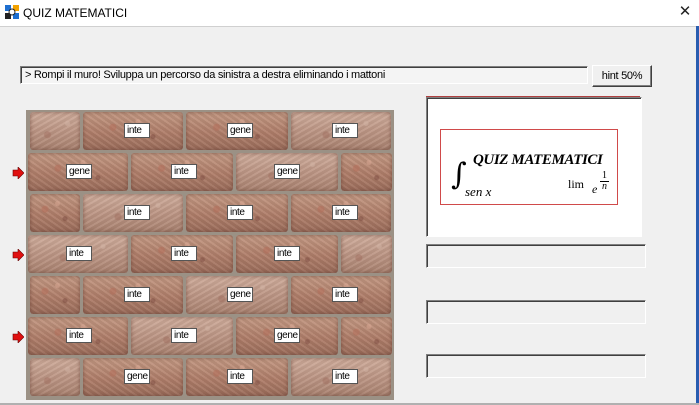 This screenshot has width=699, height=405. What do you see at coordinates (576, 184) in the screenshot?
I see `limit-label: lim` at bounding box center [576, 184].